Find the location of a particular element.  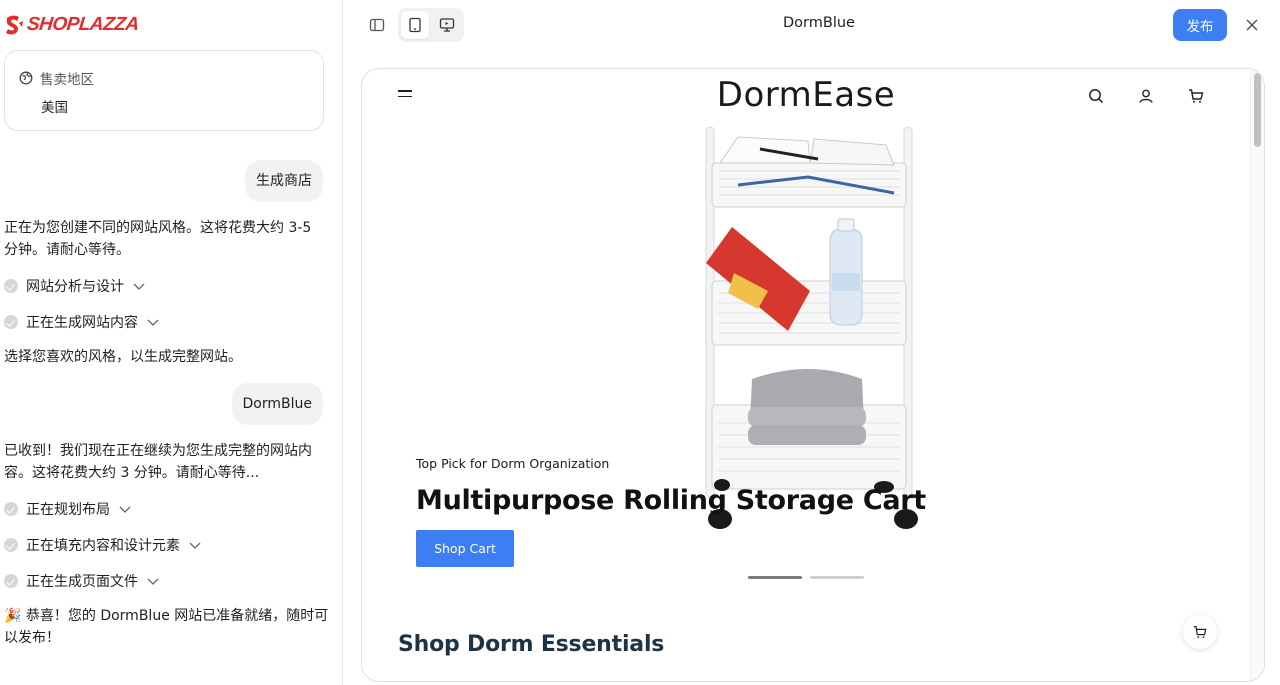

step-label: 正在填充内容和设计元素 is located at coordinates (103, 546).